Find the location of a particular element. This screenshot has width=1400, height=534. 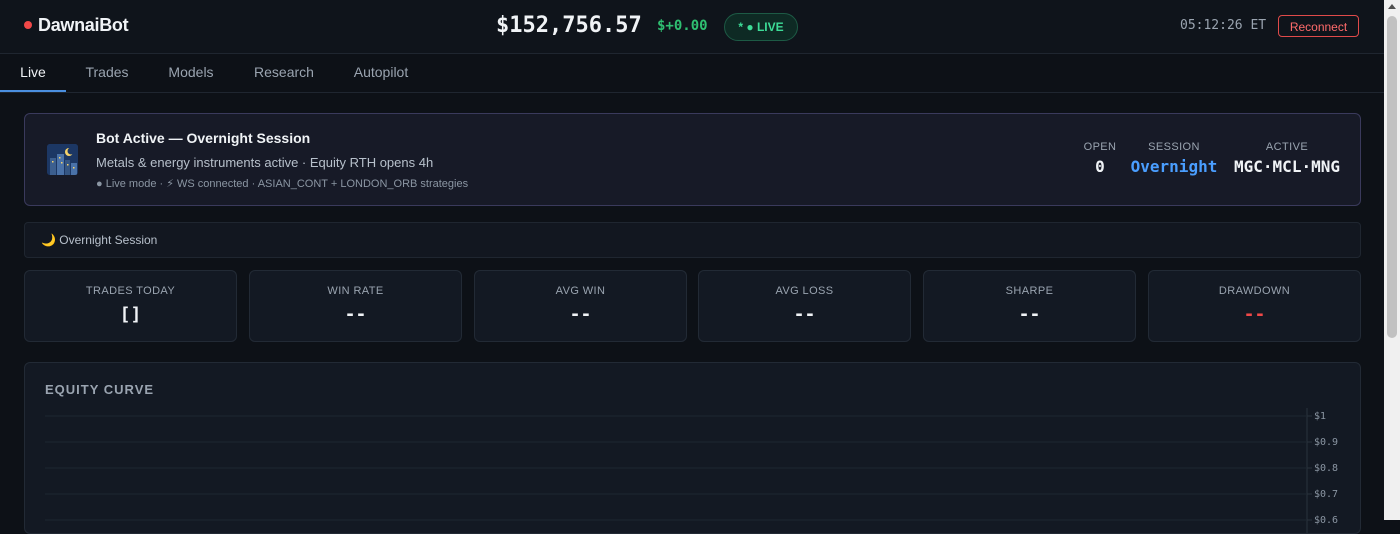

session-info: SESSION Overnight is located at coordinates (1174, 158).